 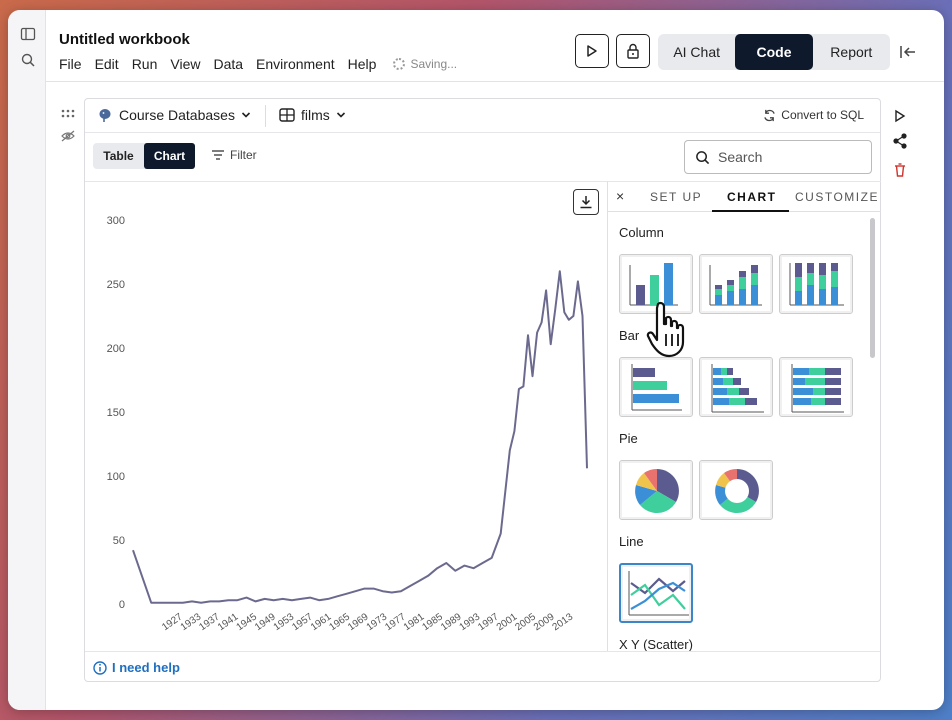 I want to click on run-cell-icon, so click(x=900, y=116).